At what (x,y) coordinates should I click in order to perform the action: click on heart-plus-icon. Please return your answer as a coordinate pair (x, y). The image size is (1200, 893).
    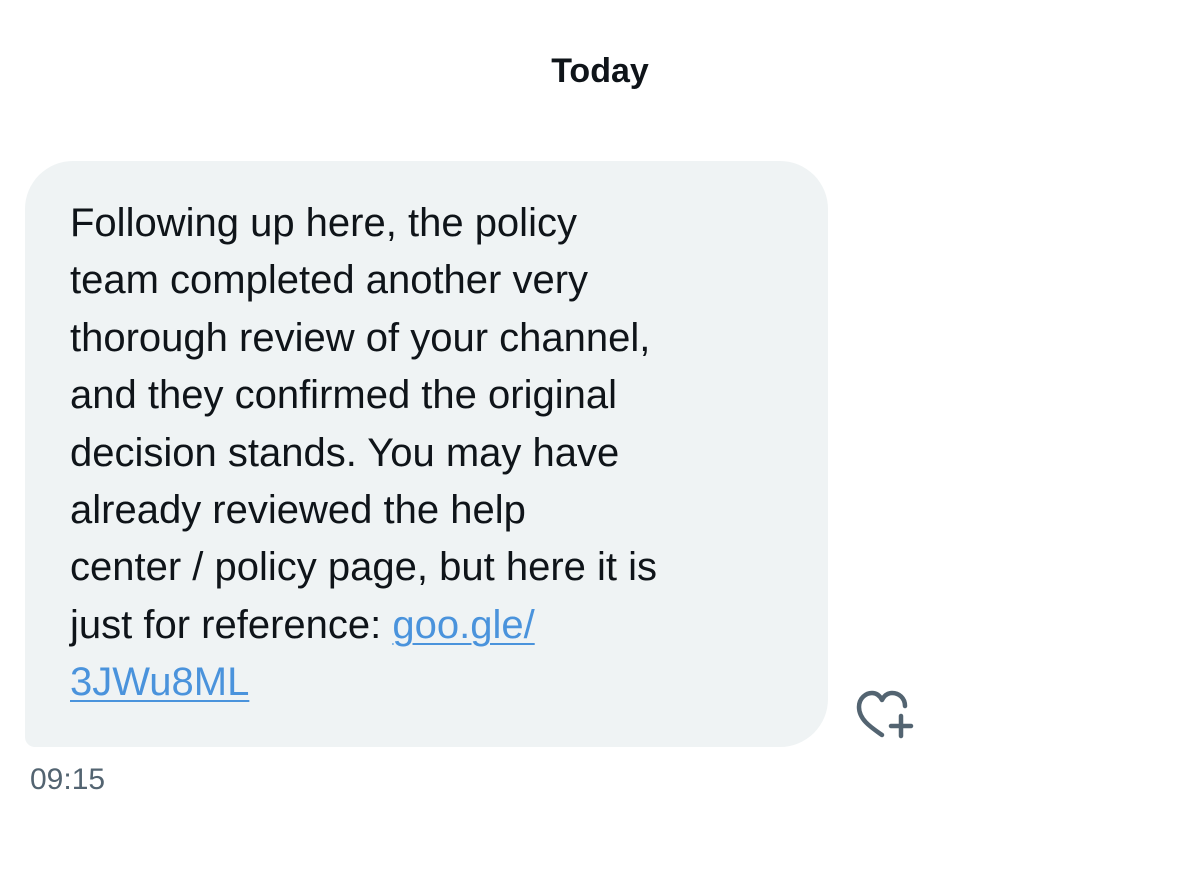
    Looking at the image, I should click on (885, 714).